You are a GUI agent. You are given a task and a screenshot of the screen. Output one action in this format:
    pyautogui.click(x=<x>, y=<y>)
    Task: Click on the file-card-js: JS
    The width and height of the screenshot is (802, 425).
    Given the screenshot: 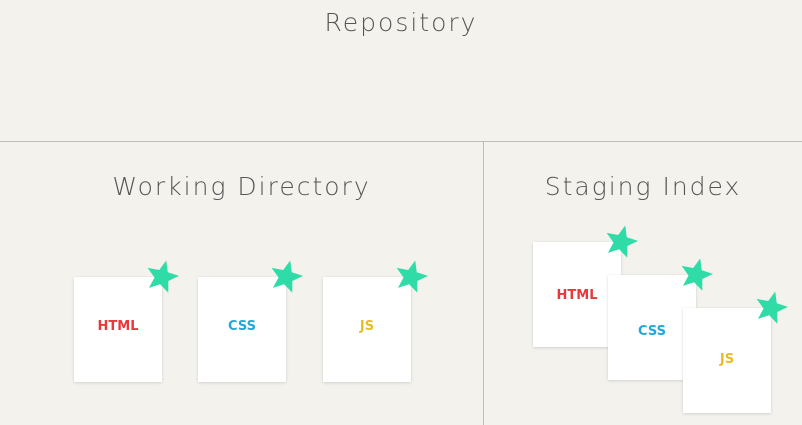 What is the action you would take?
    pyautogui.click(x=375, y=321)
    